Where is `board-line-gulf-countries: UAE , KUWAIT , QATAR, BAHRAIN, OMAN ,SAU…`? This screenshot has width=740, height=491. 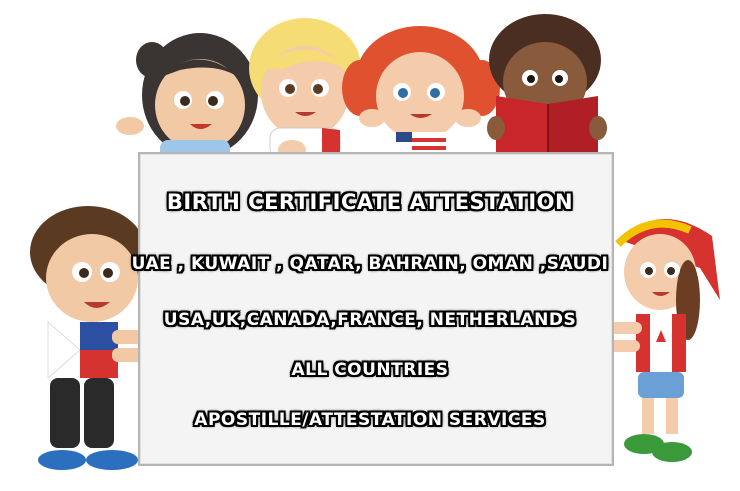 board-line-gulf-countries: UAE , KUWAIT , QATAR, BAHRAIN, OMAN ,SAU… is located at coordinates (370, 264).